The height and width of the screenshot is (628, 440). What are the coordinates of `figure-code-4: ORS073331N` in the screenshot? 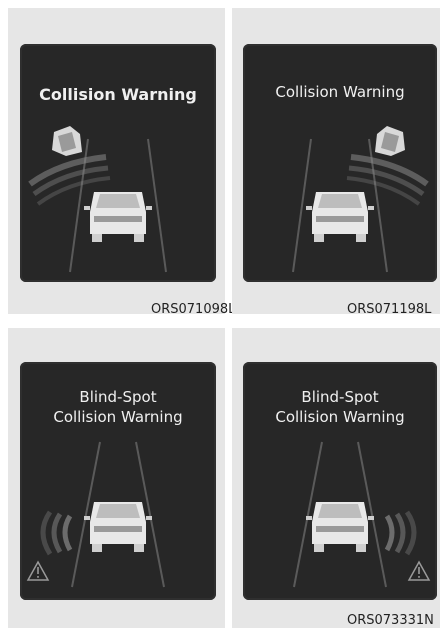 It's located at (390, 620).